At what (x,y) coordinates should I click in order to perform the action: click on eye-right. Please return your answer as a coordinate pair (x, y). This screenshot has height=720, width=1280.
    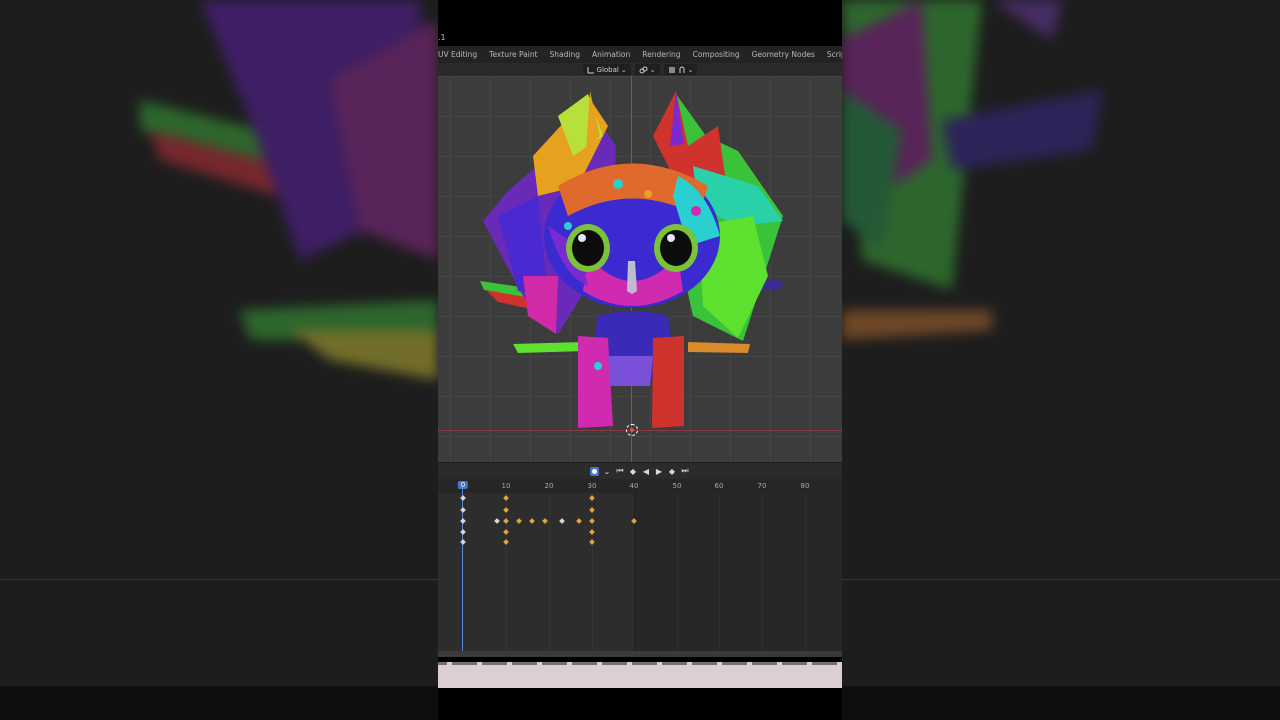
    Looking at the image, I should click on (676, 248).